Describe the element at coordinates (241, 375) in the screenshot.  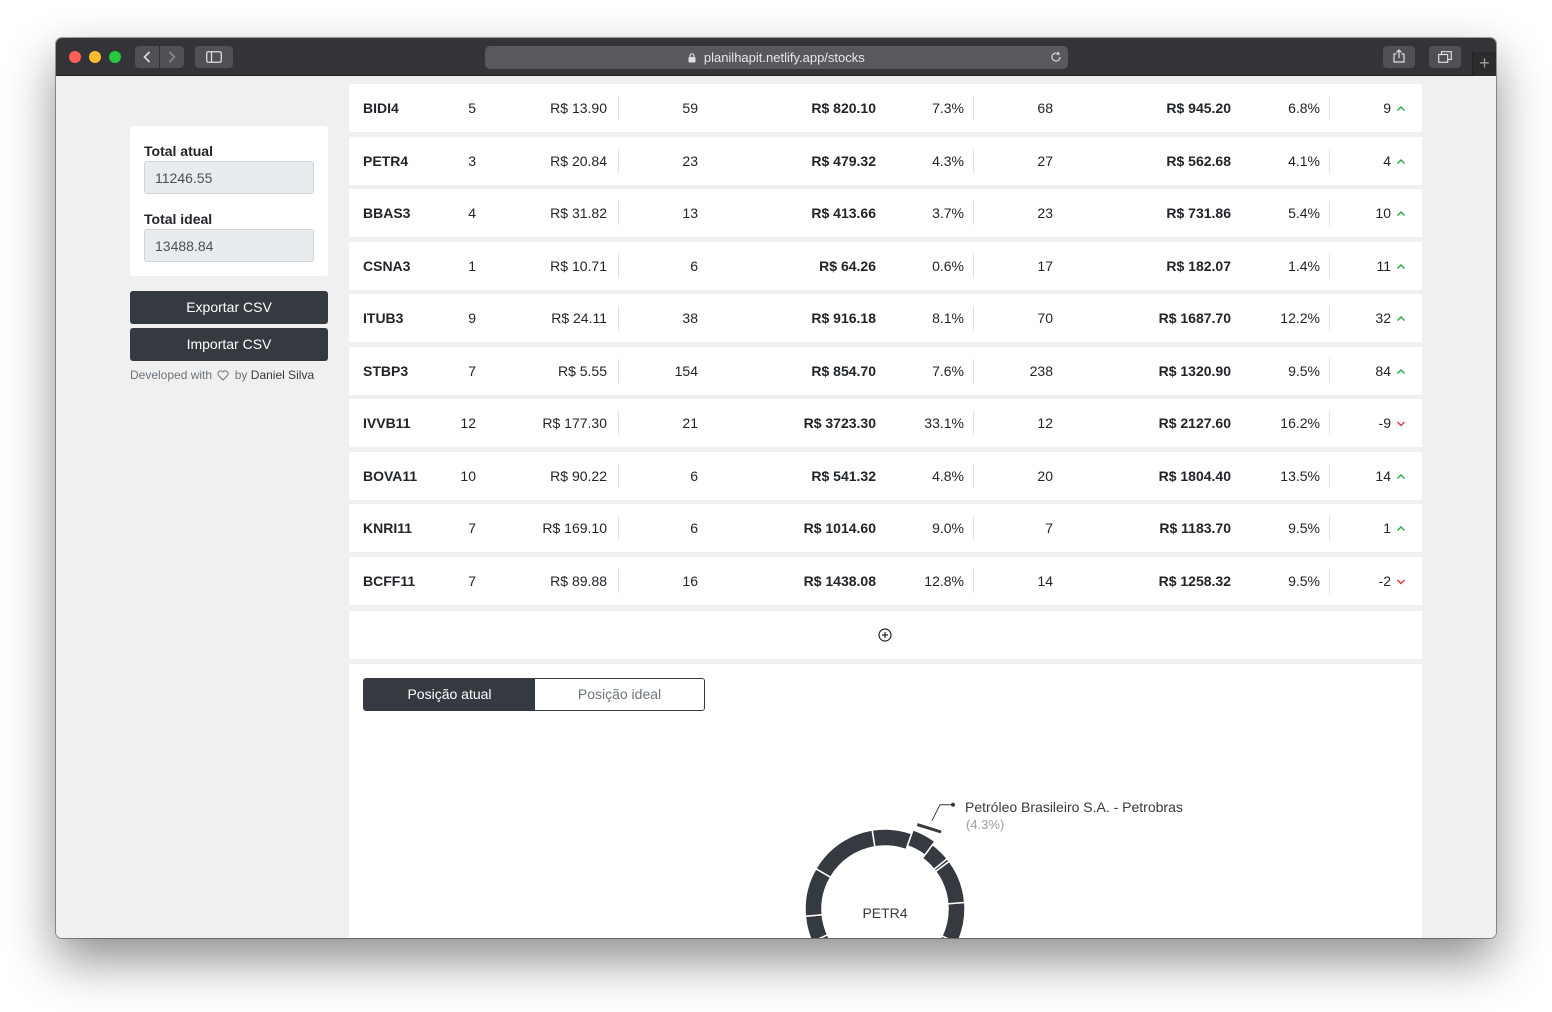
I see `credit-by: by` at that location.